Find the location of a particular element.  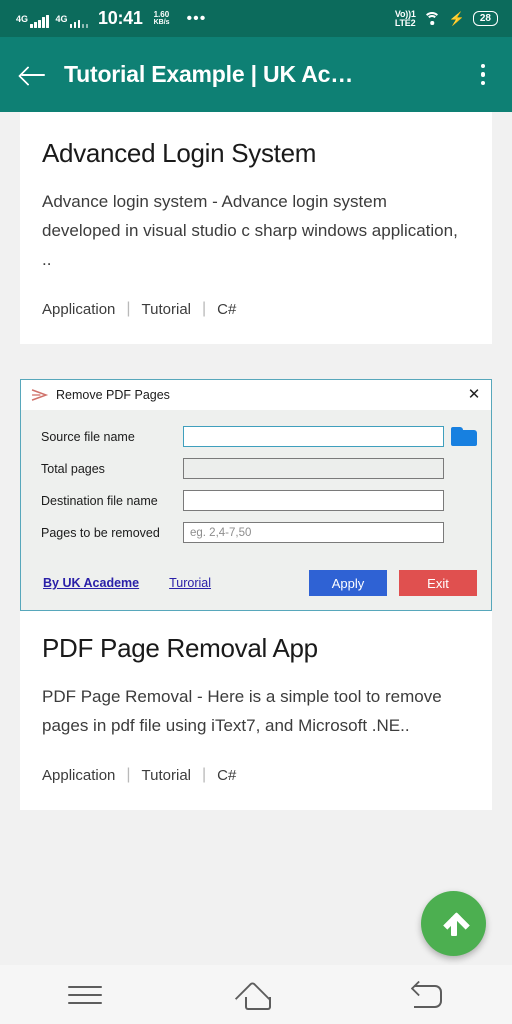

winform-title: Remove PDF Pages is located at coordinates (113, 395).